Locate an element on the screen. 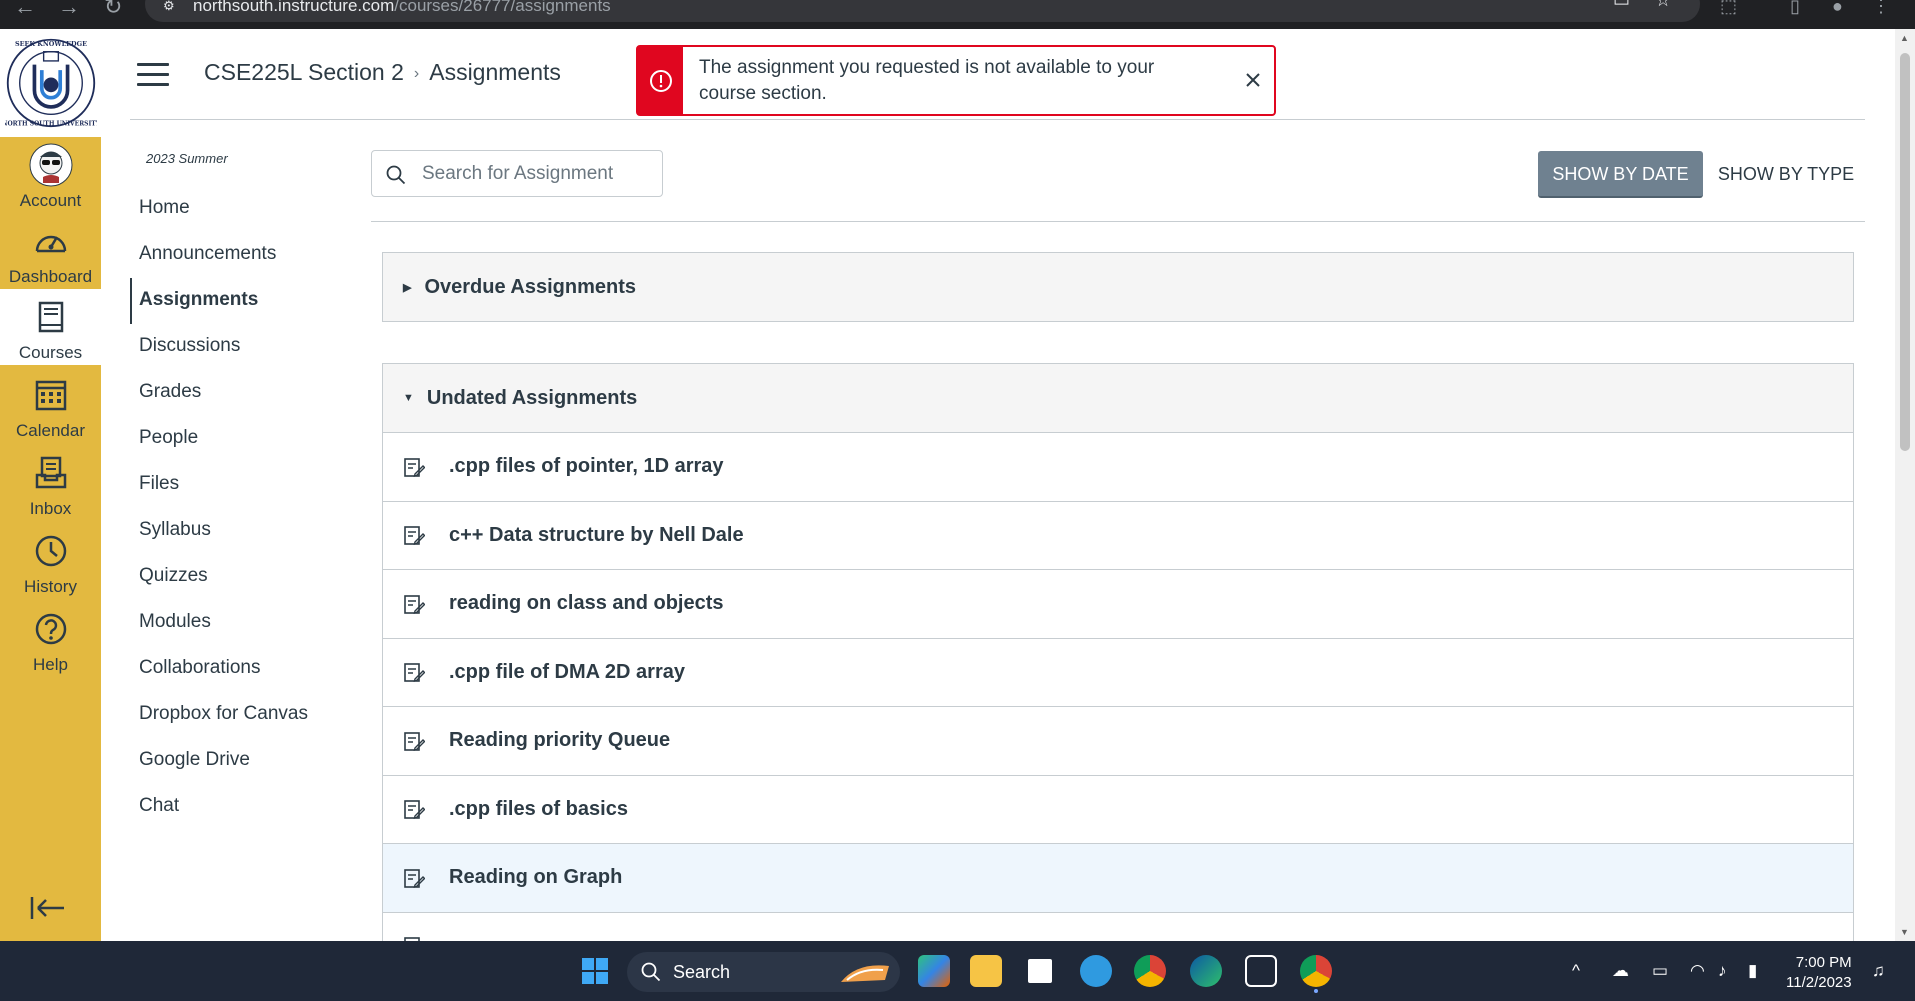 The width and height of the screenshot is (1915, 1001). global-nav-dashboard-label: Dashboard is located at coordinates (50, 276).